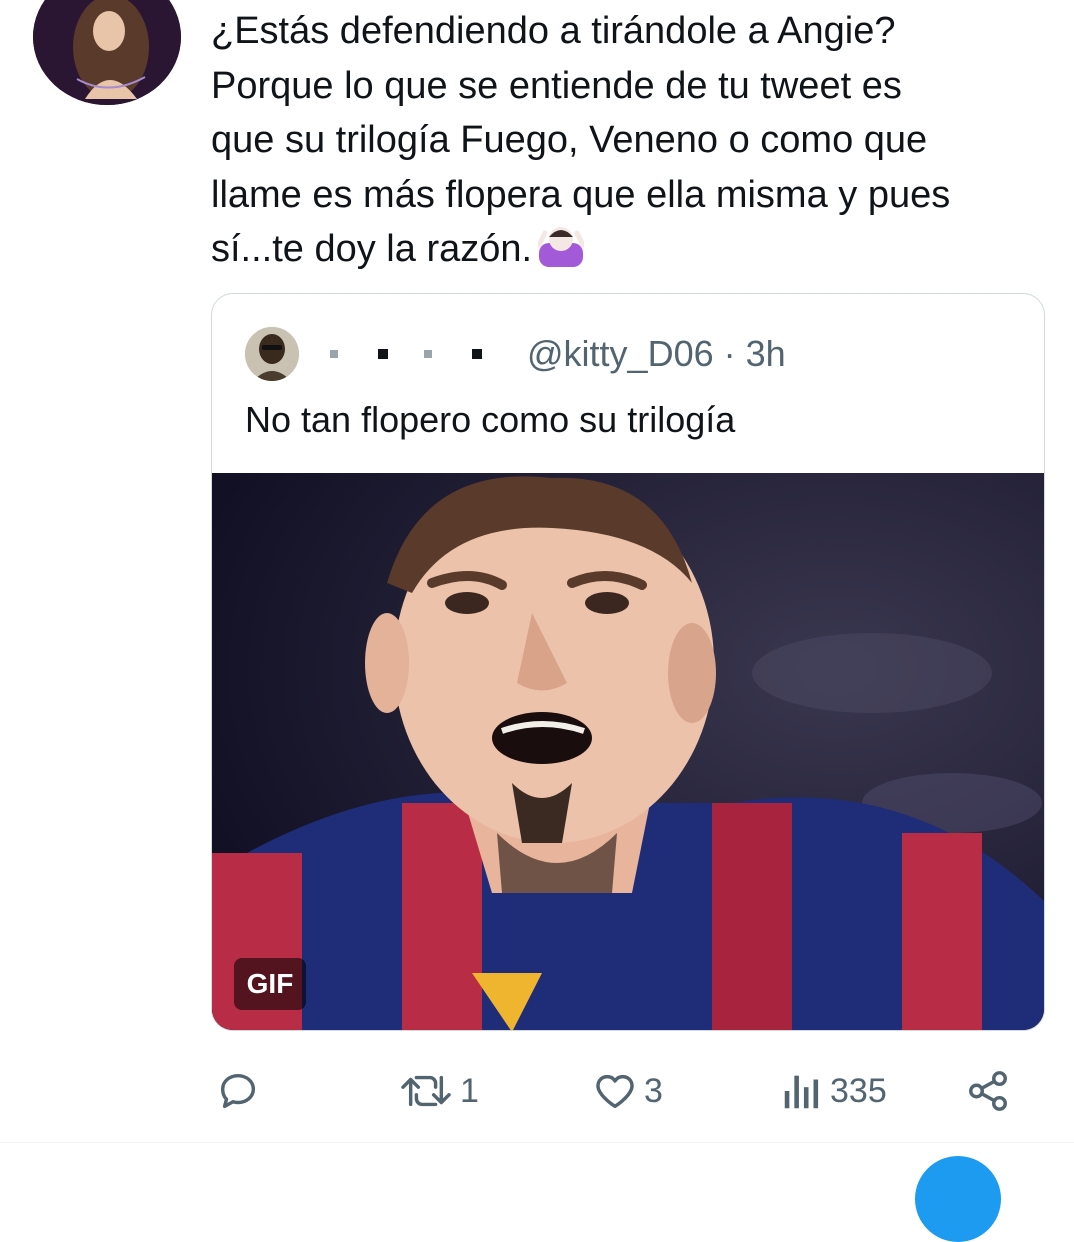  I want to click on tweet-divider, so click(537, 1142).